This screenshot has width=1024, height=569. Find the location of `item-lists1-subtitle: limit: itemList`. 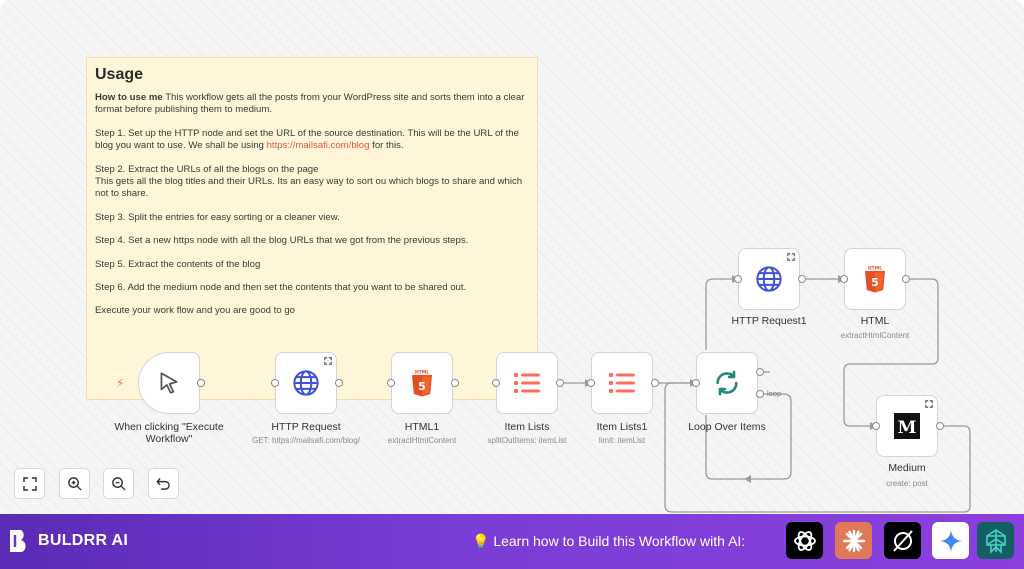

item-lists1-subtitle: limit: itemList is located at coordinates (622, 440).